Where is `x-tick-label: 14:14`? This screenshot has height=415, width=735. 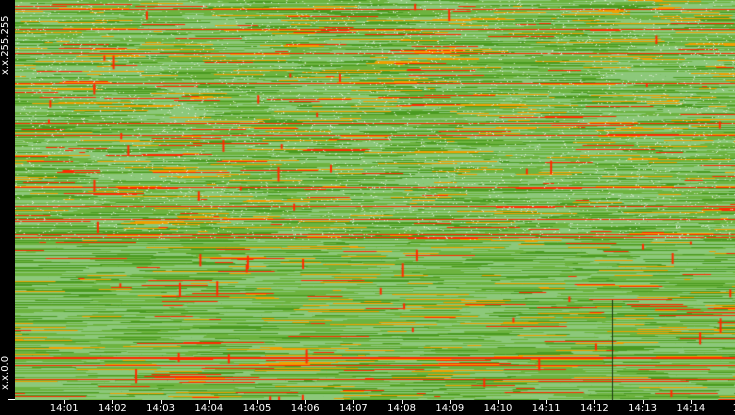
x-tick-label: 14:14 is located at coordinates (691, 408).